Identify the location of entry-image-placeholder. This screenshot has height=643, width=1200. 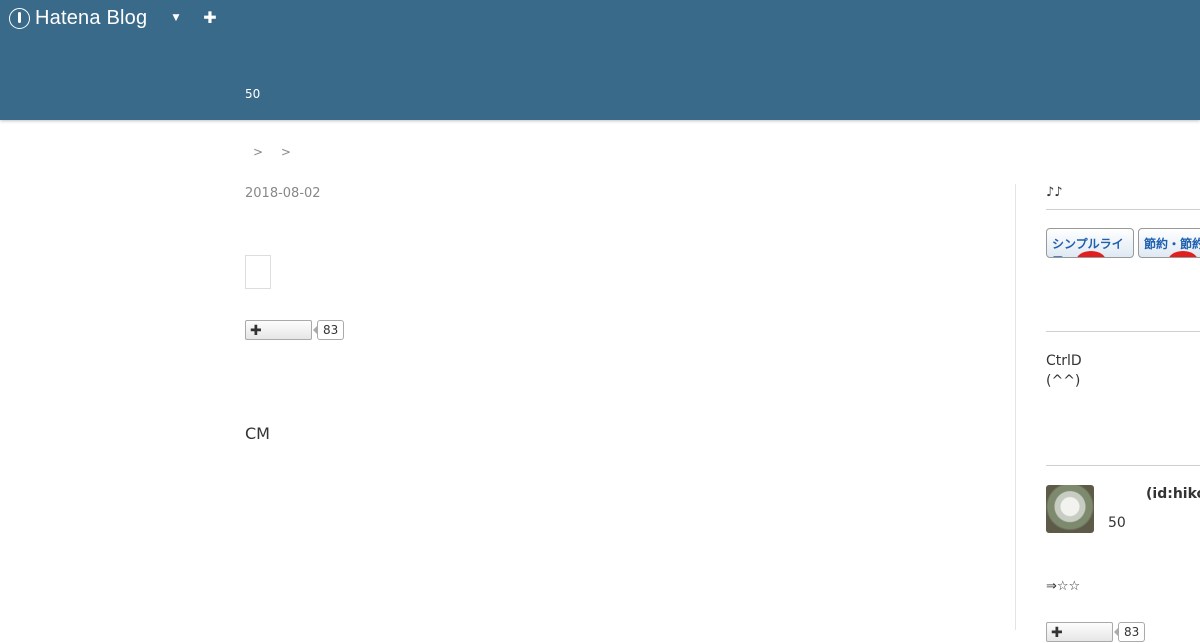
(258, 272).